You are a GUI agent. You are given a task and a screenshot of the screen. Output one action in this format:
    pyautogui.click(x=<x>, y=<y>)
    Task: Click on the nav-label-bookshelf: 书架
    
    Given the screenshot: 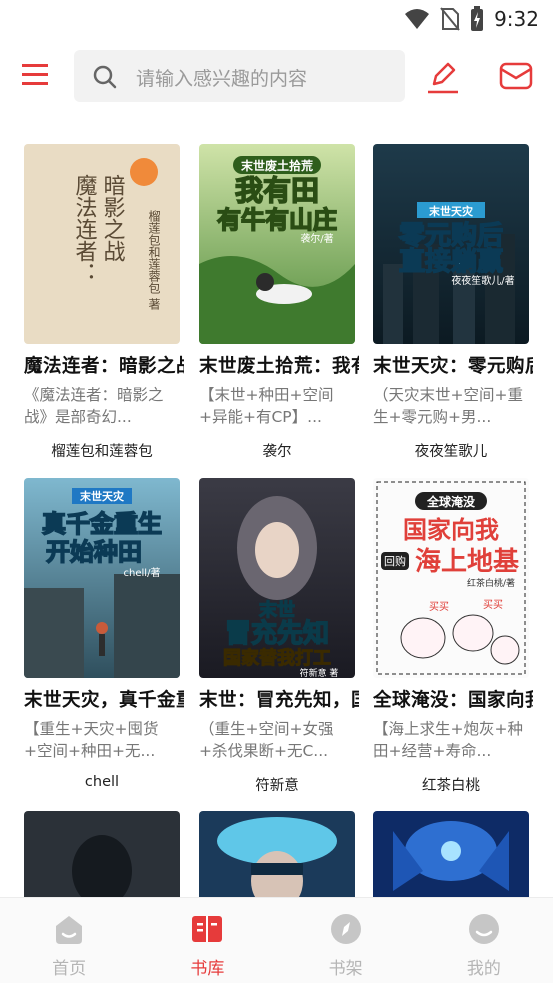 What is the action you would take?
    pyautogui.click(x=345, y=969)
    